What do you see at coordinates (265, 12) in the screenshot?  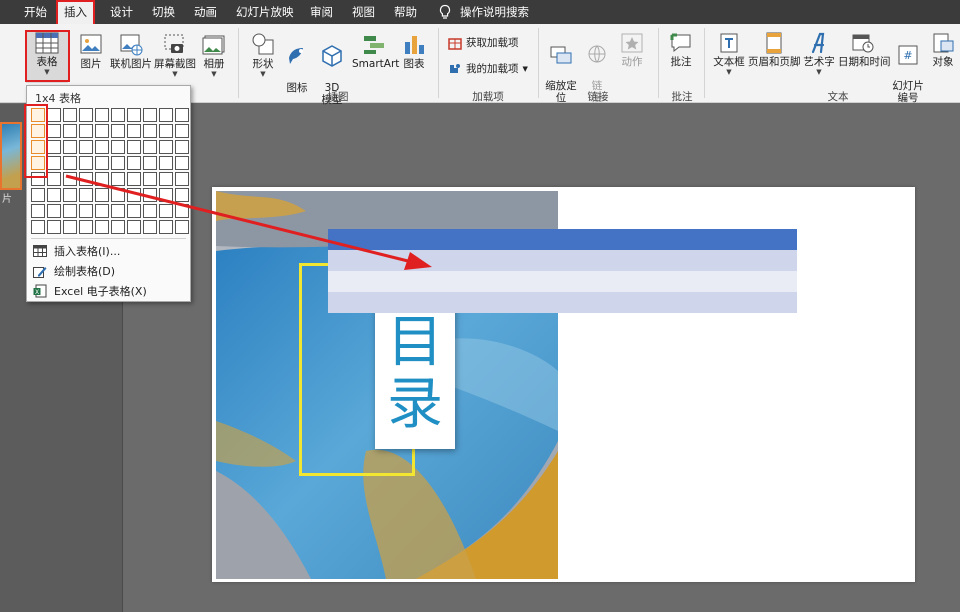 I see `tab-slideshow: 幻灯片放映` at bounding box center [265, 12].